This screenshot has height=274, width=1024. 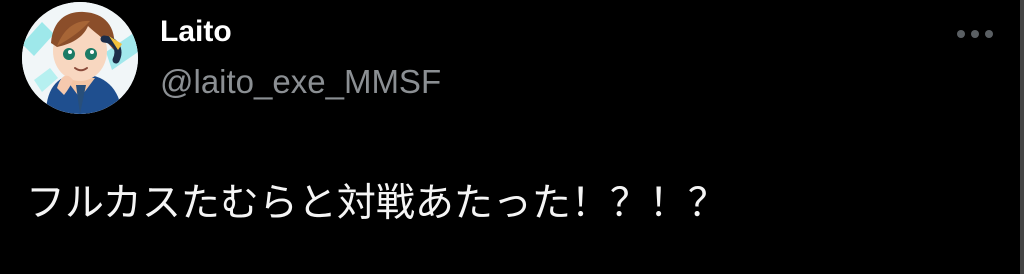 I want to click on user-handle: @laito_exe_MMSF, so click(x=300, y=82).